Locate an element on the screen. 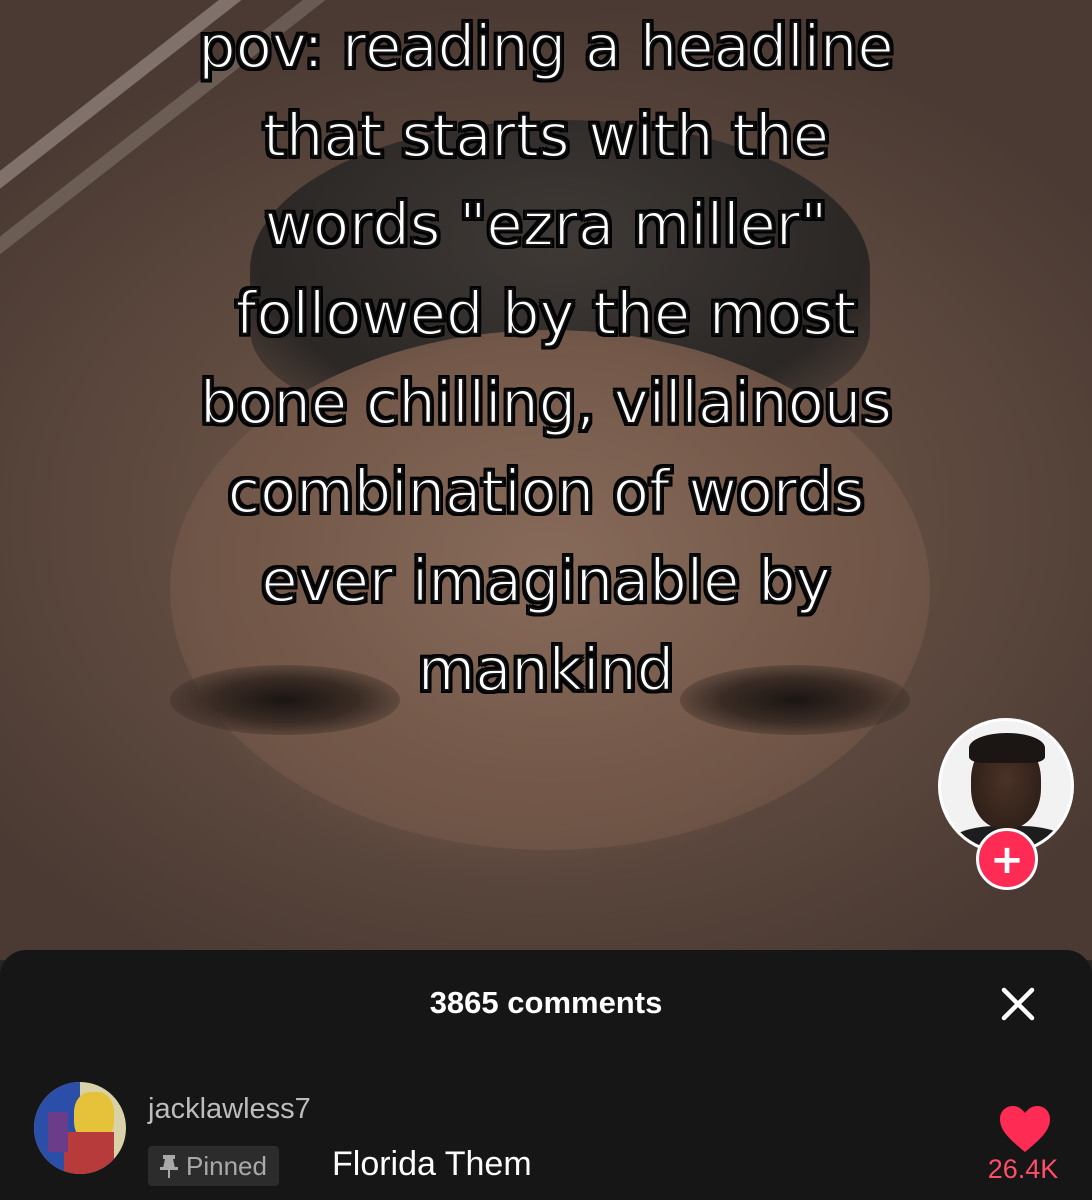  comment-text: Florida Them is located at coordinates (432, 1164).